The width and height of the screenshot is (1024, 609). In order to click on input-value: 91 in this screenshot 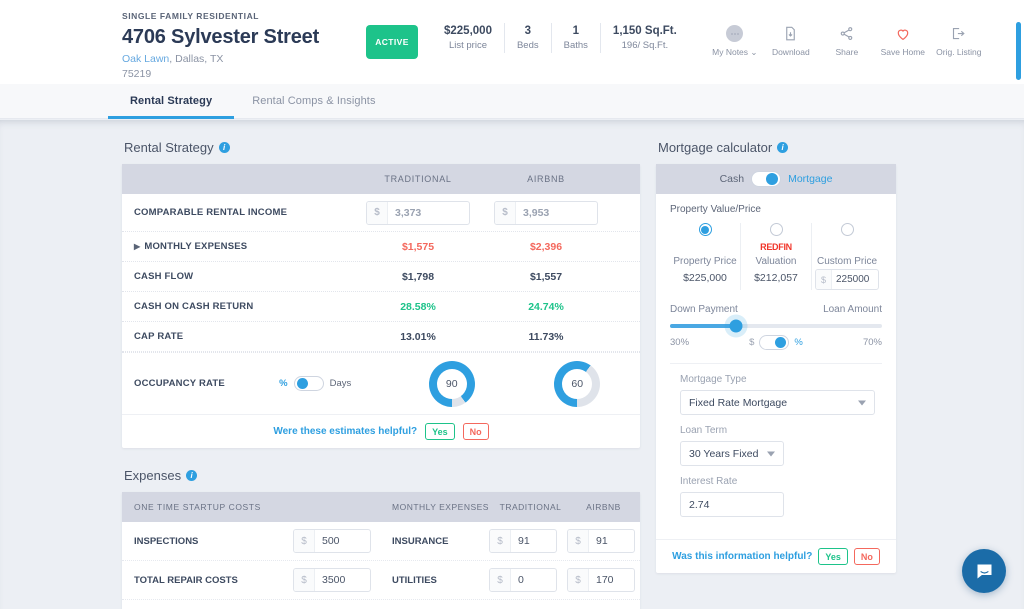, I will do `click(524, 541)`.